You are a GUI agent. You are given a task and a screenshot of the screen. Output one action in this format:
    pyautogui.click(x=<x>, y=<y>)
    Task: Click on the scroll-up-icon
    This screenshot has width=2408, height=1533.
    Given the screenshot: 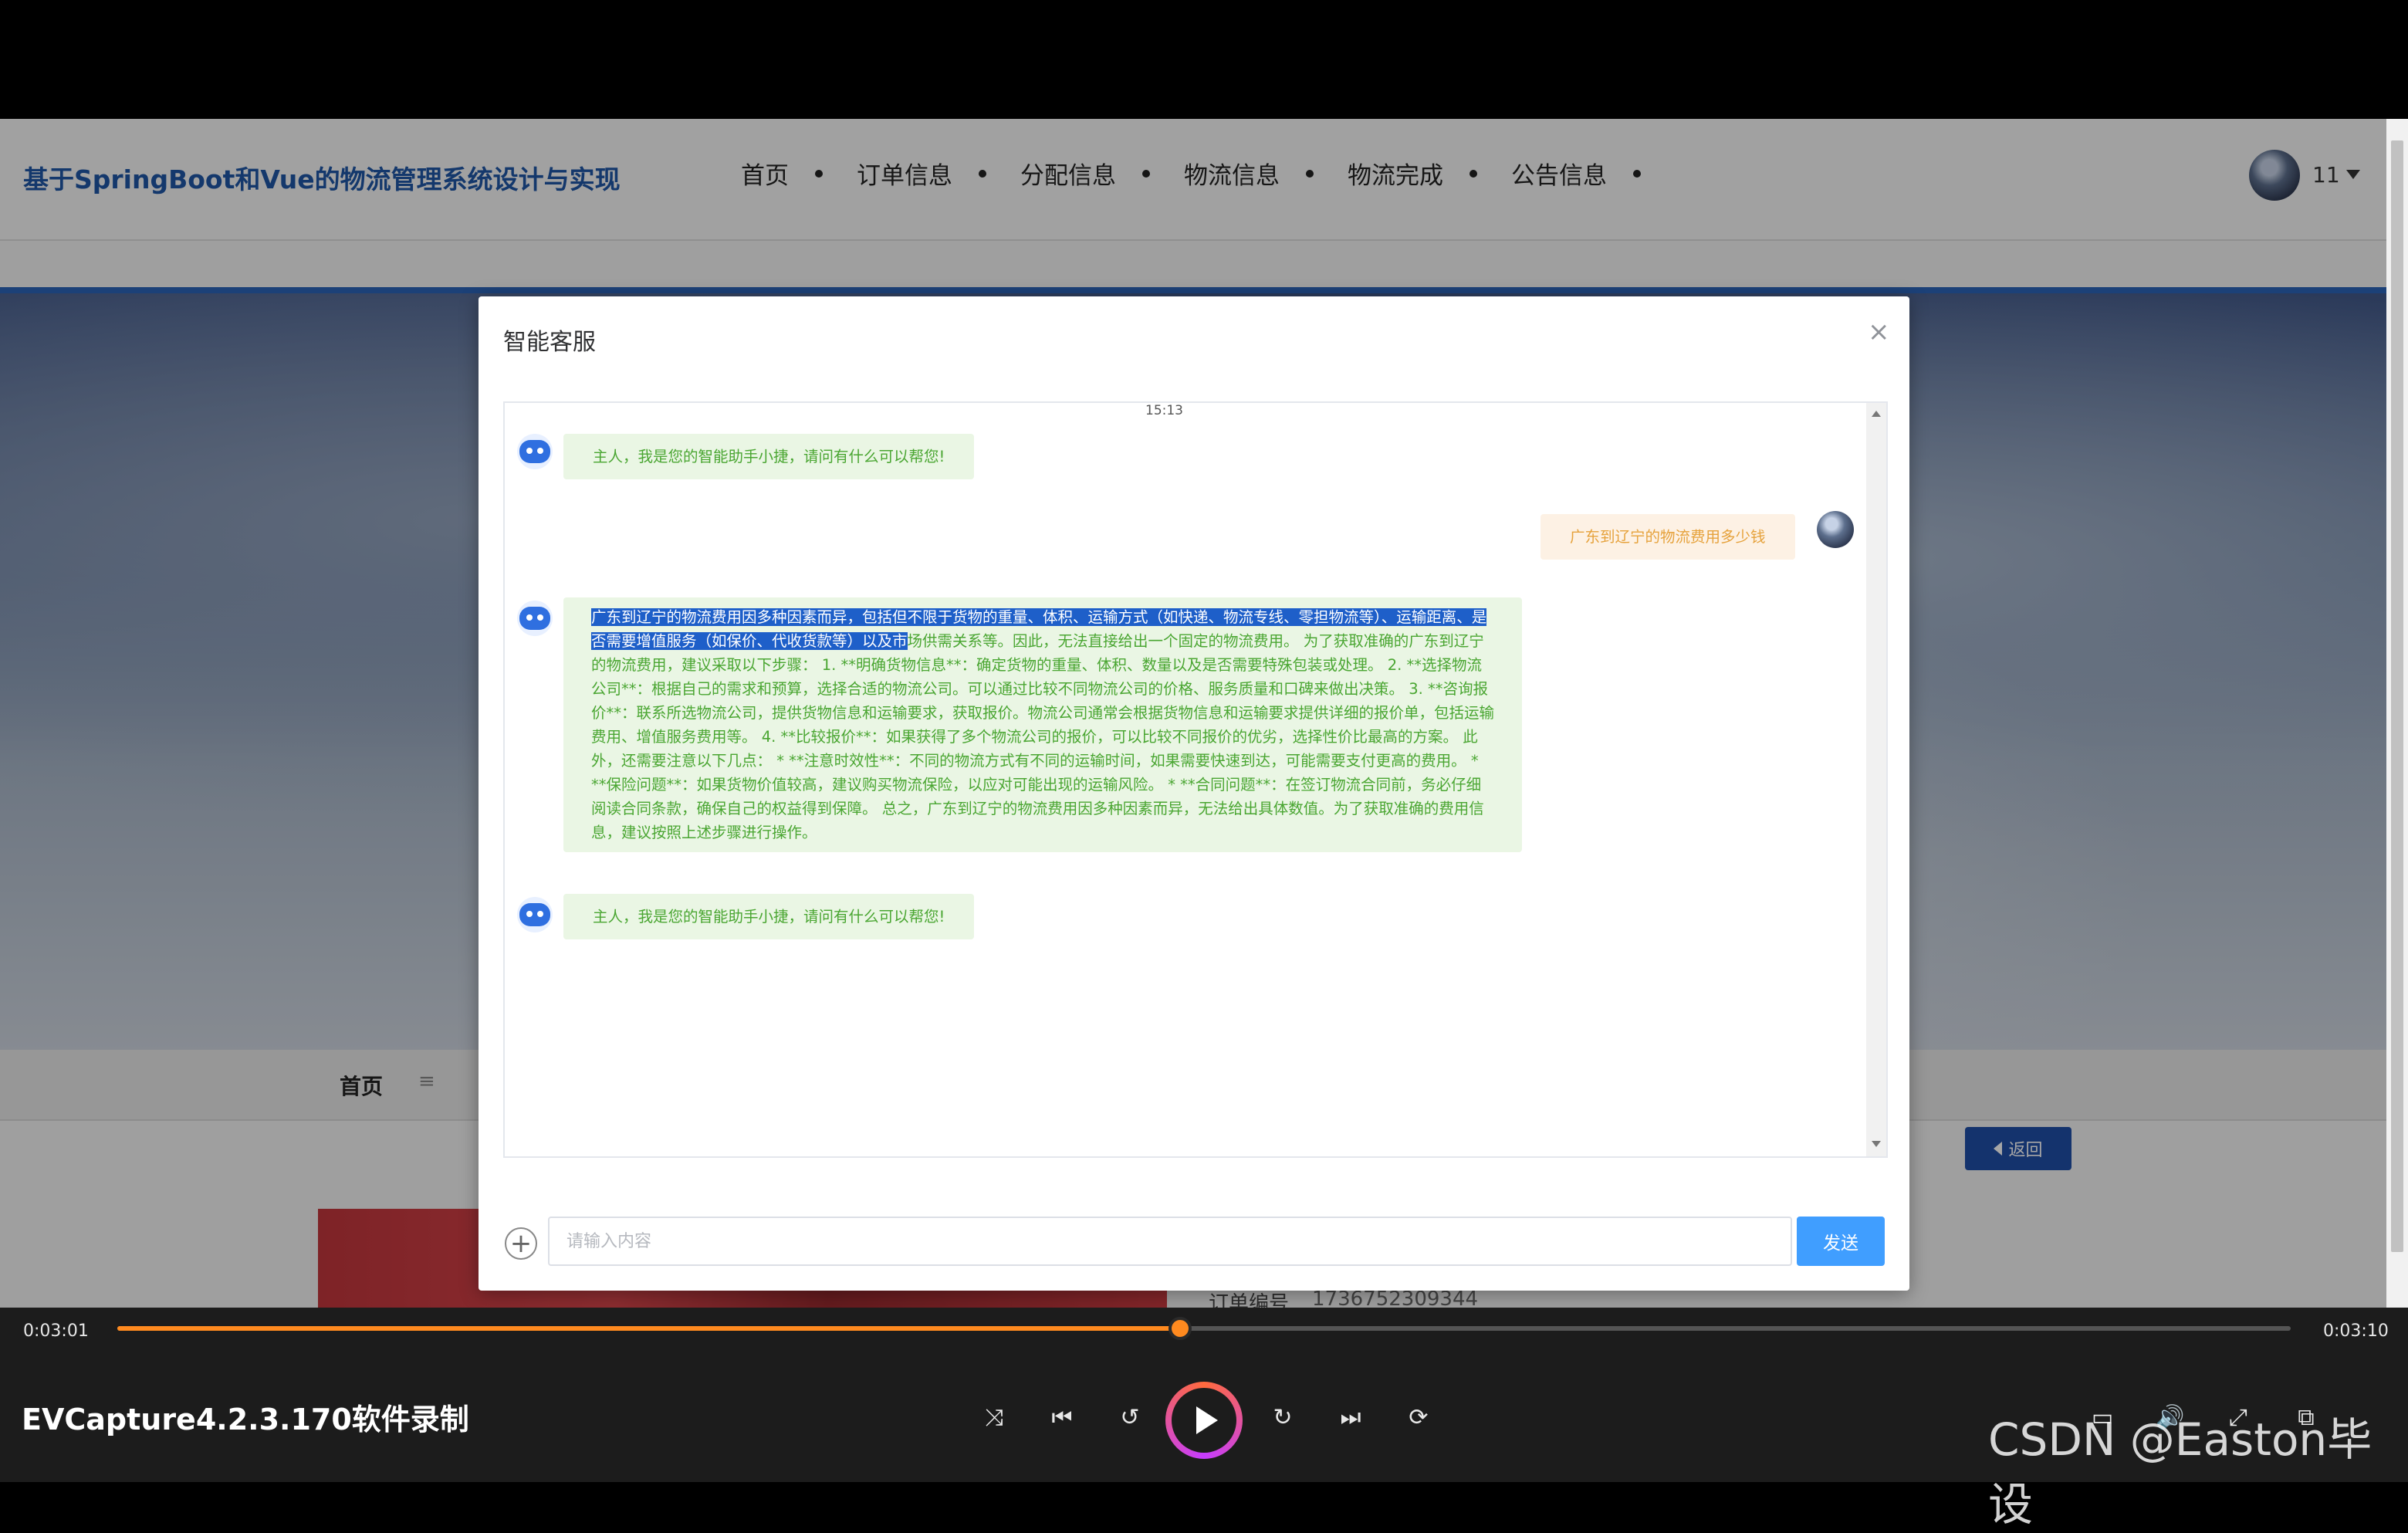 What is the action you would take?
    pyautogui.click(x=1876, y=414)
    